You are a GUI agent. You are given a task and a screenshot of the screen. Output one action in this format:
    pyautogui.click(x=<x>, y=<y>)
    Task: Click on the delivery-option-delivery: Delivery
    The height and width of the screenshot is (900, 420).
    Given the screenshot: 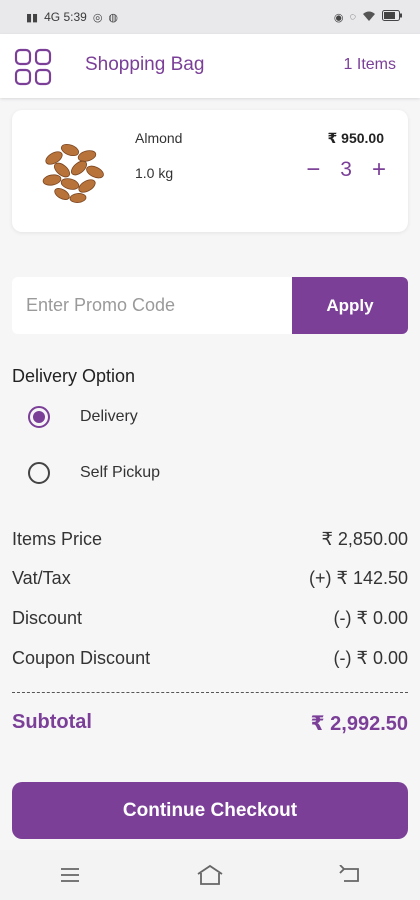 What is the action you would take?
    pyautogui.click(x=83, y=417)
    